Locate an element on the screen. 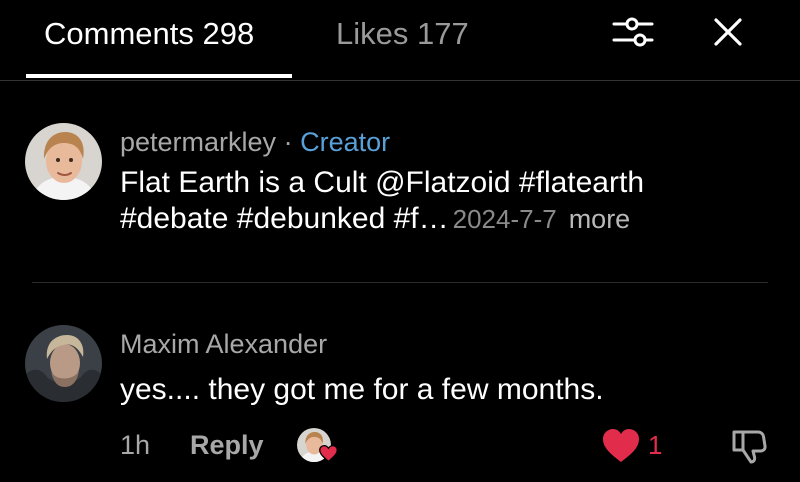 This screenshot has width=800, height=482. active-tab-indicator is located at coordinates (159, 76).